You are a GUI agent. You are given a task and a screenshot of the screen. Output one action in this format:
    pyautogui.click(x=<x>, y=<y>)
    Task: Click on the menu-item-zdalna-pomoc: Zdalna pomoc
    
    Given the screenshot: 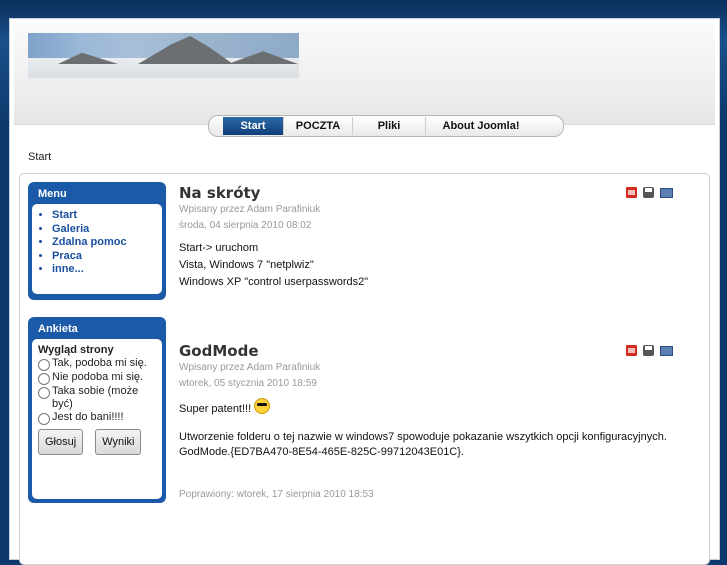 What is the action you would take?
    pyautogui.click(x=104, y=243)
    